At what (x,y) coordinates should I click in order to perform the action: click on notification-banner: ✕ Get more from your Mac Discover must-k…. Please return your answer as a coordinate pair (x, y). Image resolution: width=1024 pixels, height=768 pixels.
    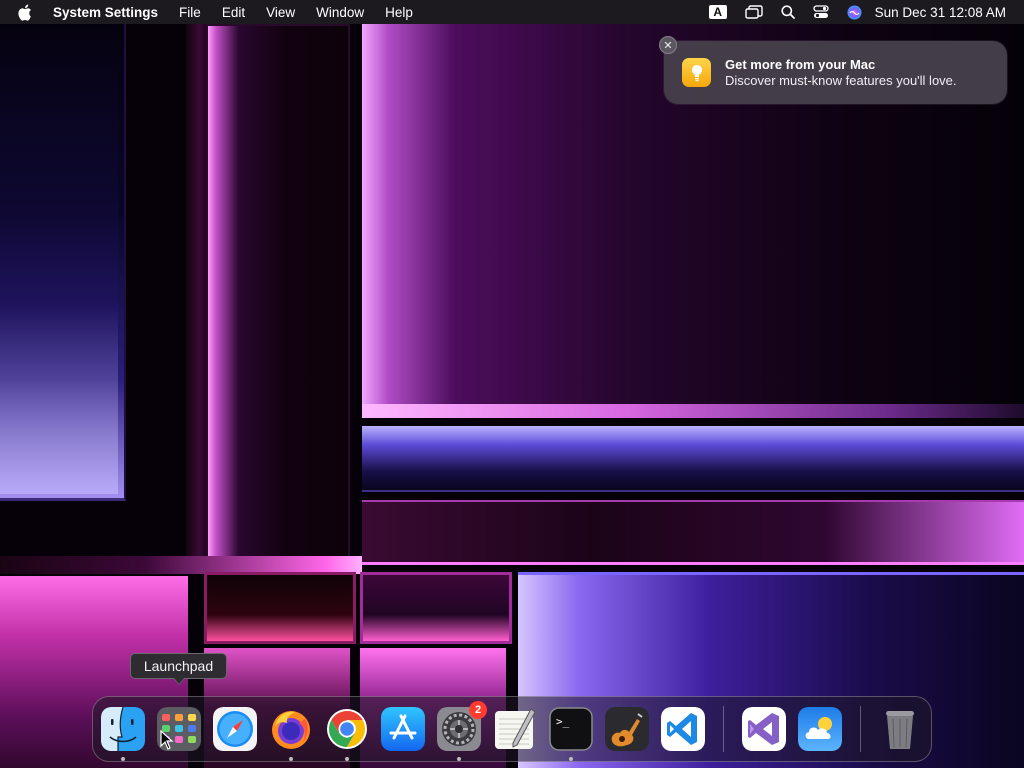
    Looking at the image, I should click on (833, 70).